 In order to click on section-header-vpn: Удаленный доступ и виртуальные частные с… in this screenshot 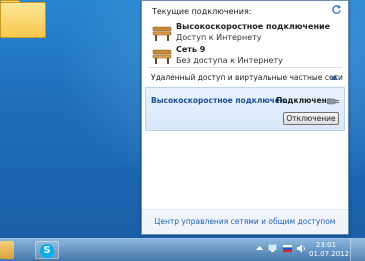, I will do `click(245, 78)`.